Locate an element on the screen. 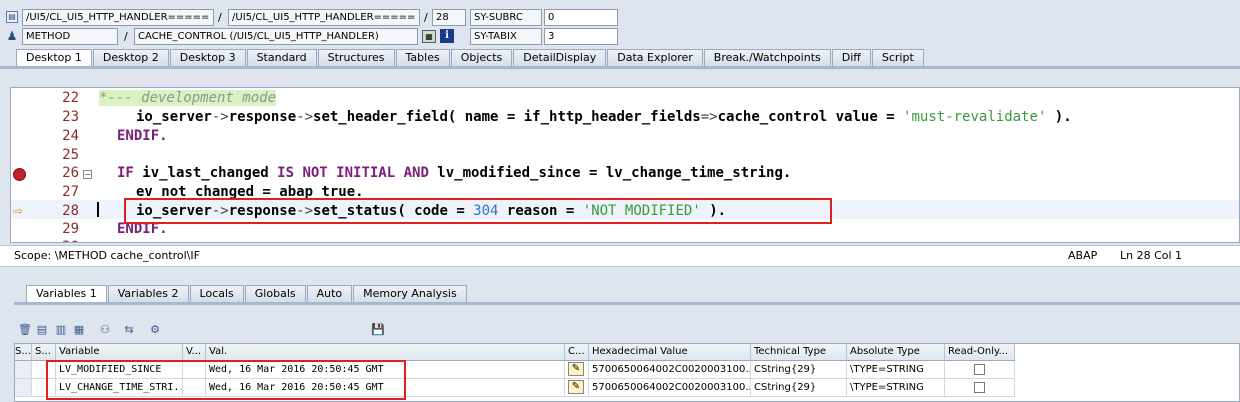 This screenshot has height=402, width=1240. line-number-field: 28 is located at coordinates (449, 17).